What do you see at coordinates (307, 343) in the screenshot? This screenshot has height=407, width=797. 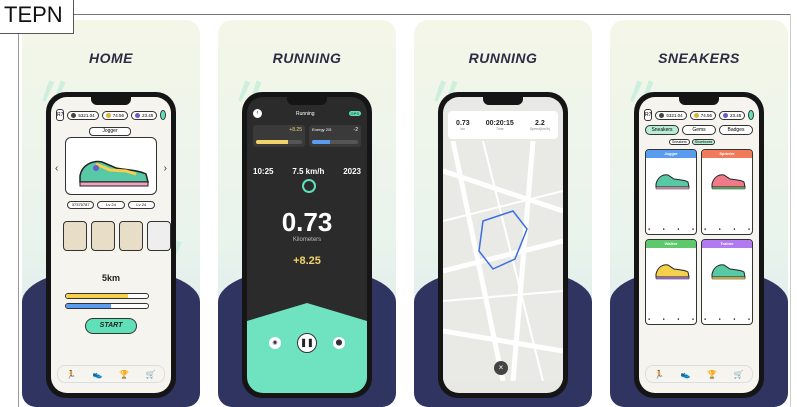 I see `pause-button: ❚❚` at bounding box center [307, 343].